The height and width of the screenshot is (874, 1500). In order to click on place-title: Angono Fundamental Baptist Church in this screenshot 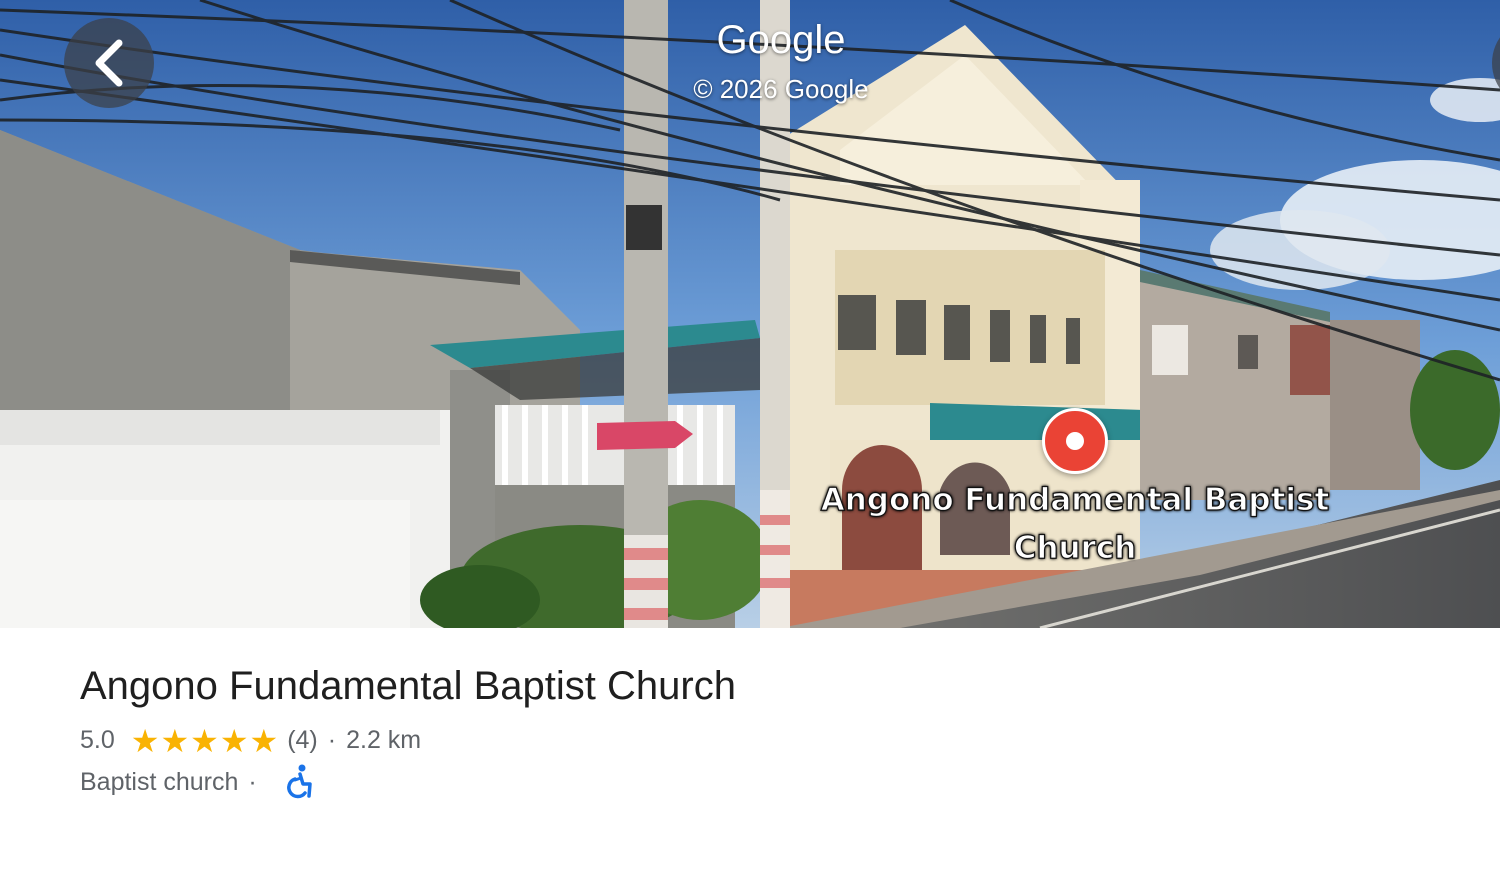, I will do `click(408, 686)`.